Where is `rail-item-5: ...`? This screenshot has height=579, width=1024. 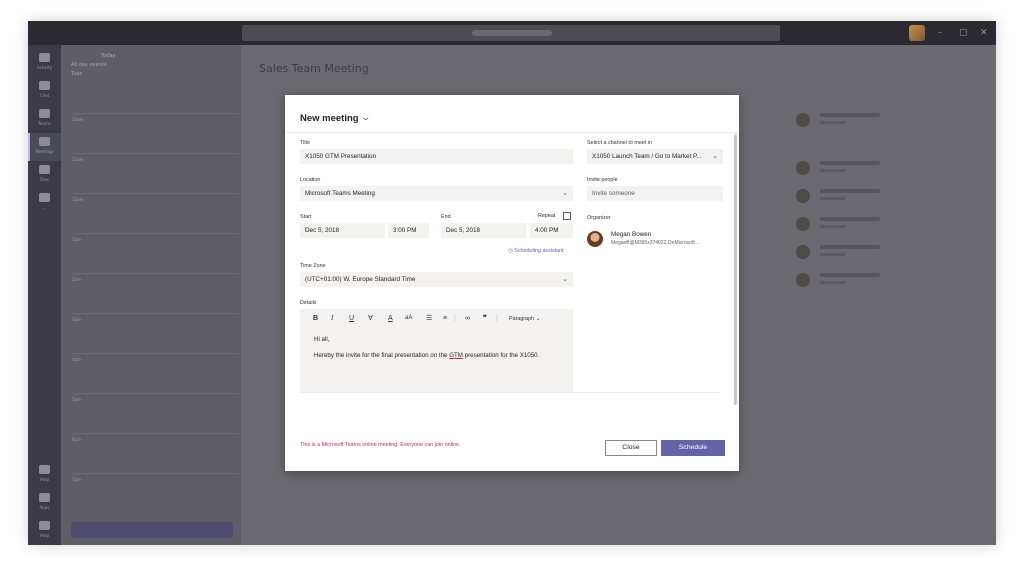
rail-item-5: ... is located at coordinates (44, 203).